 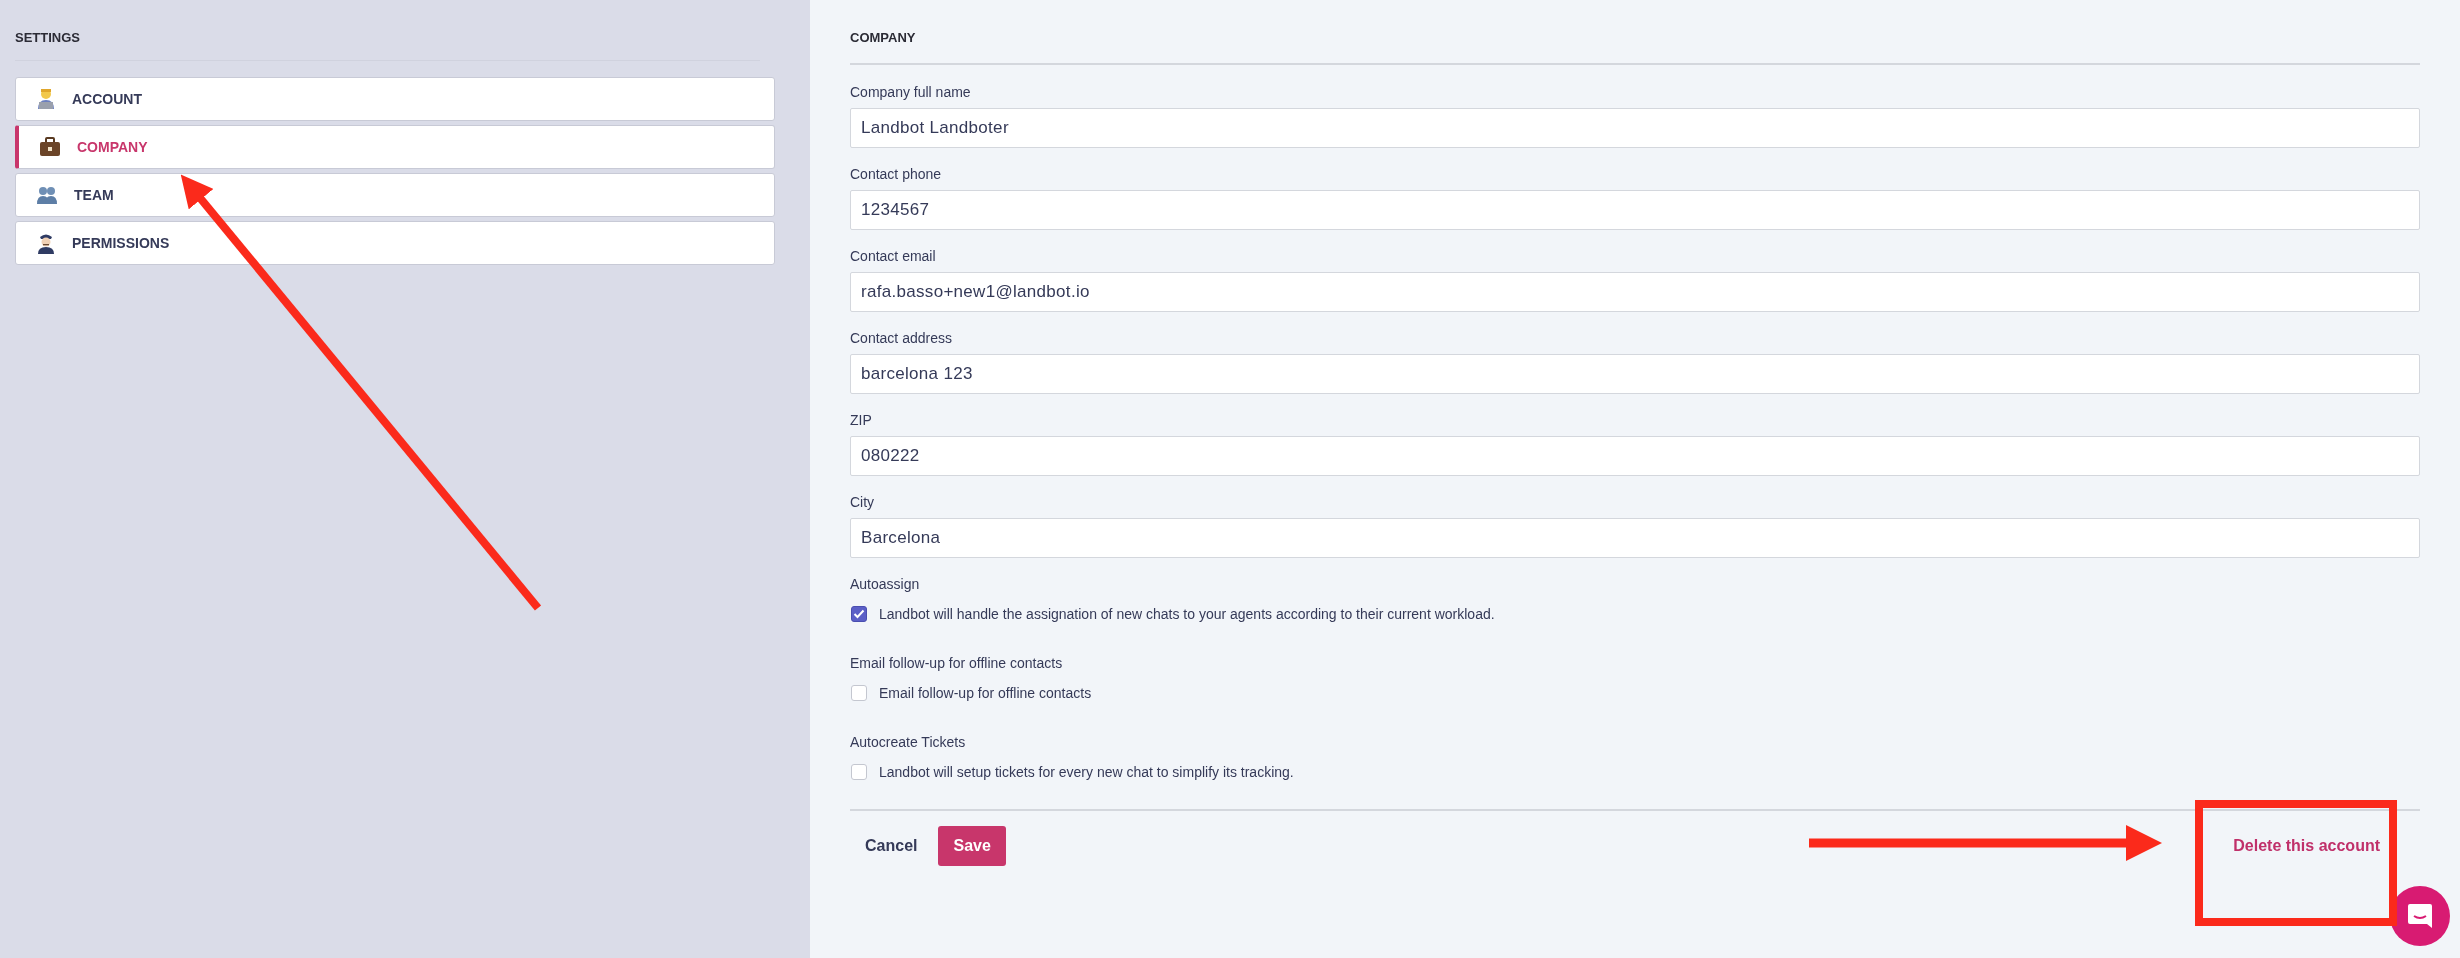 What do you see at coordinates (1086, 772) in the screenshot?
I see `checkbox-label: Landbot will setup tickets for every new chat to simplify its tracking.` at bounding box center [1086, 772].